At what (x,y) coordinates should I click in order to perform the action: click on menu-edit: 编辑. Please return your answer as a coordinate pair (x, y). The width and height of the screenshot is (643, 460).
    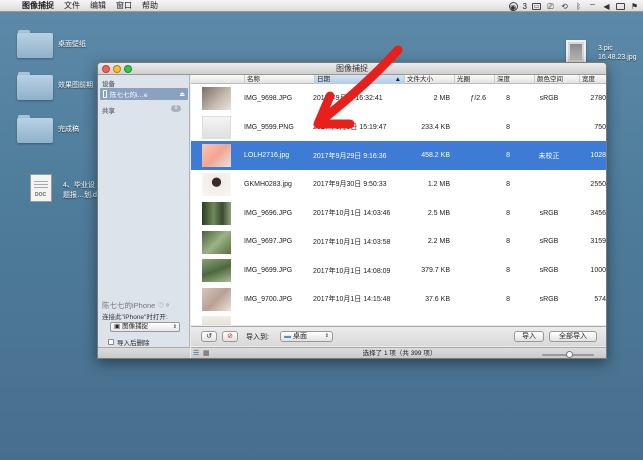
    Looking at the image, I should click on (98, 5).